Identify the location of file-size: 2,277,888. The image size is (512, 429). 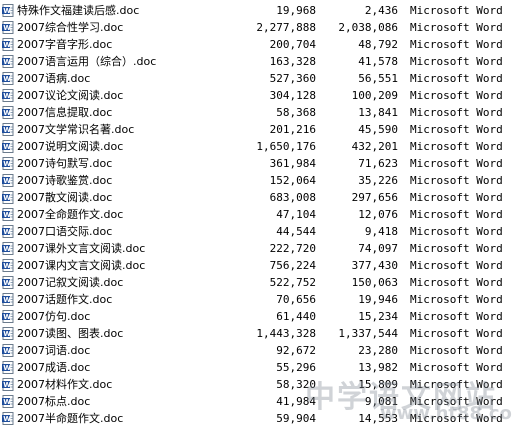
(286, 27).